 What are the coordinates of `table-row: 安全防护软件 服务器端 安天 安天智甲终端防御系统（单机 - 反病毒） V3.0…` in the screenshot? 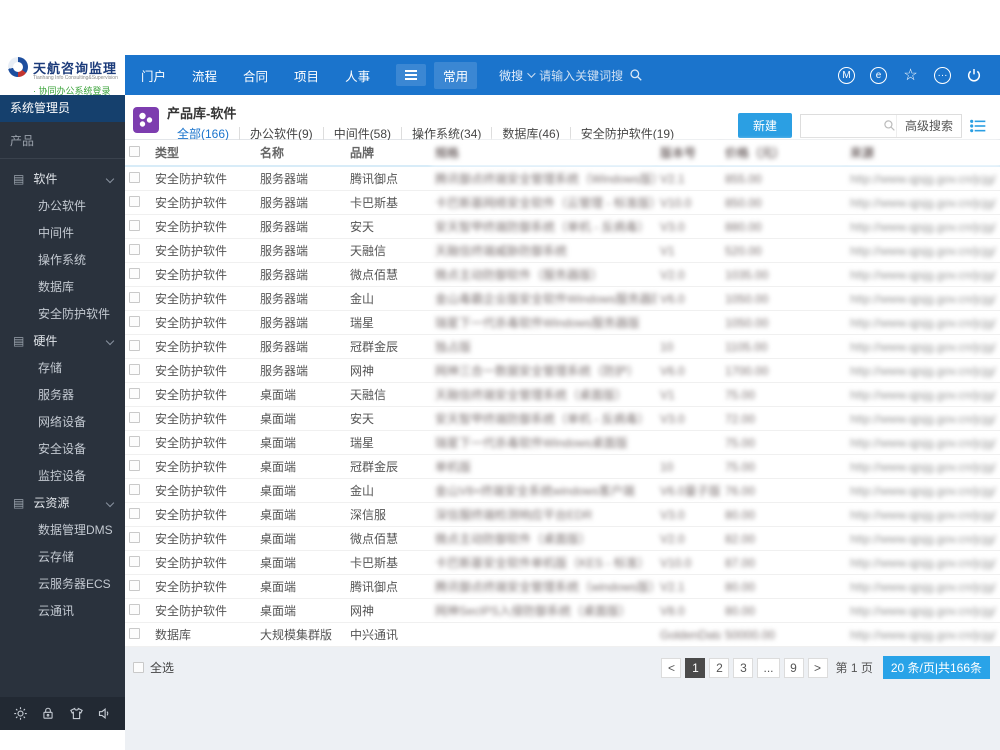 It's located at (562, 226).